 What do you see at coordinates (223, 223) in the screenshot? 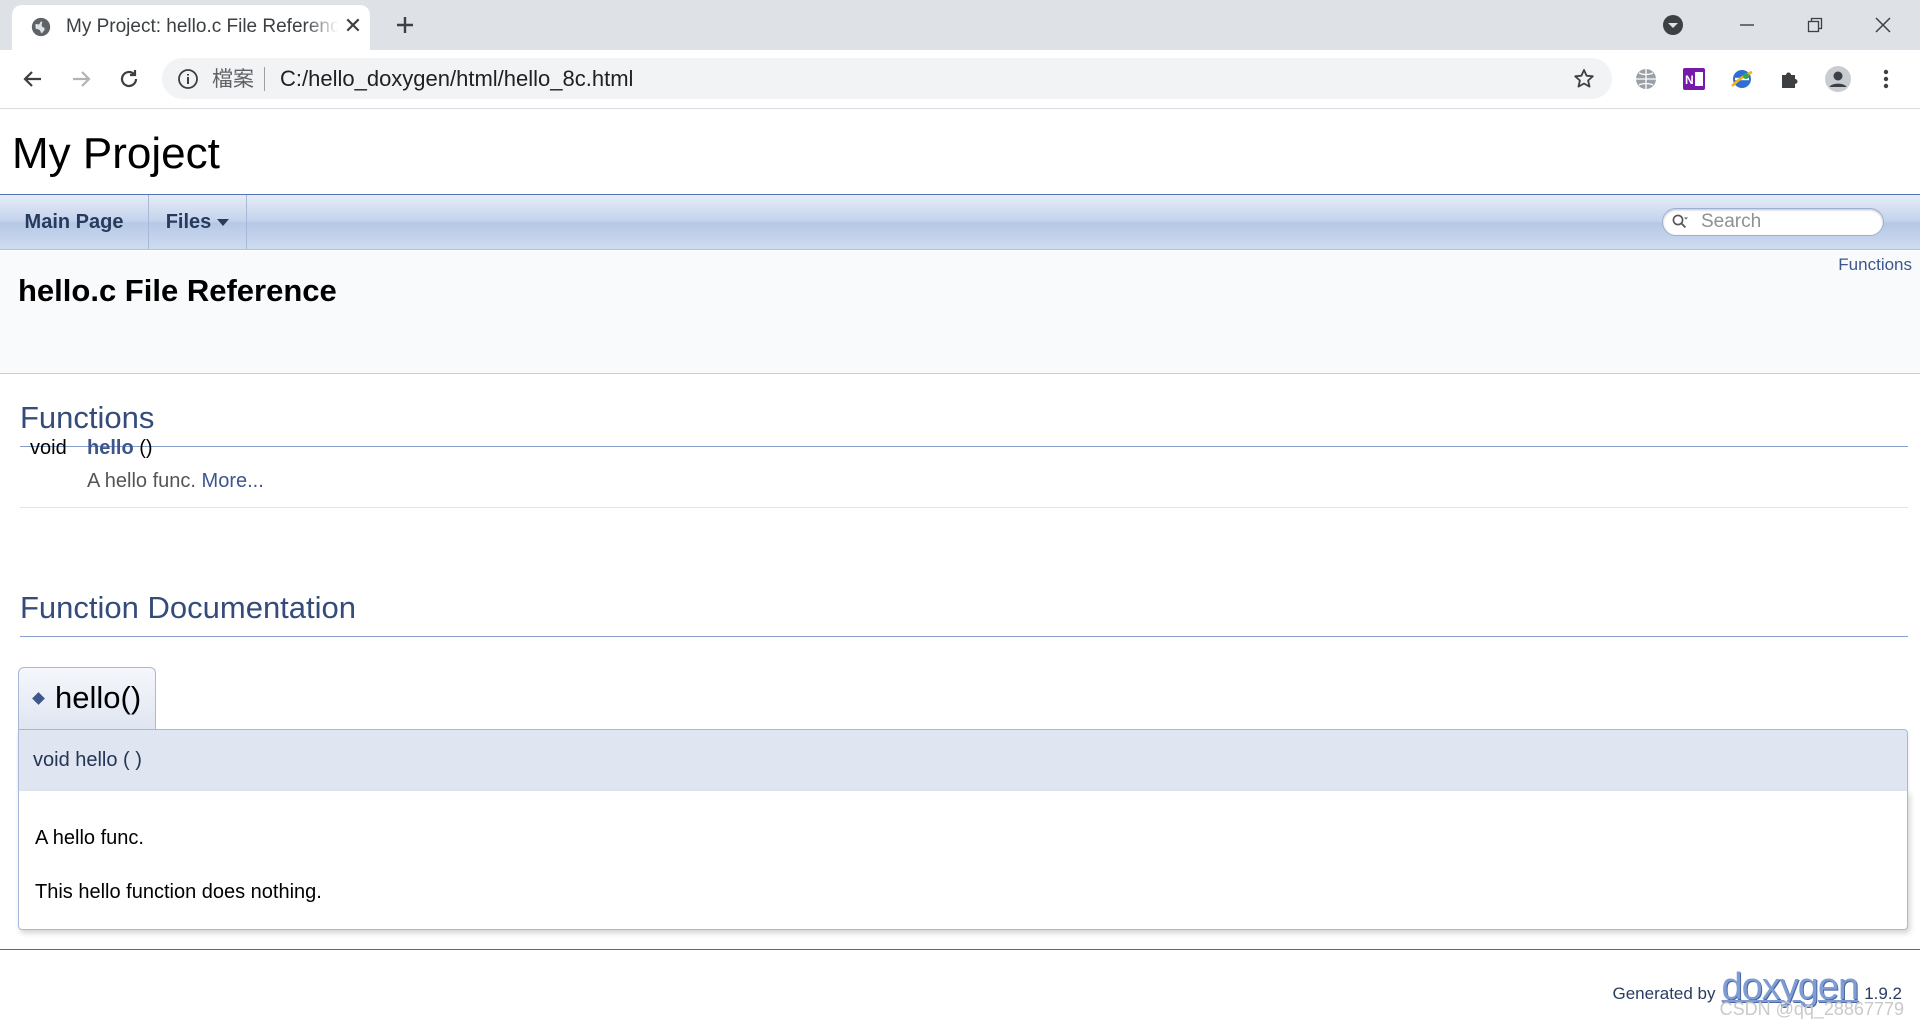
I see `chevron-down-icon` at bounding box center [223, 223].